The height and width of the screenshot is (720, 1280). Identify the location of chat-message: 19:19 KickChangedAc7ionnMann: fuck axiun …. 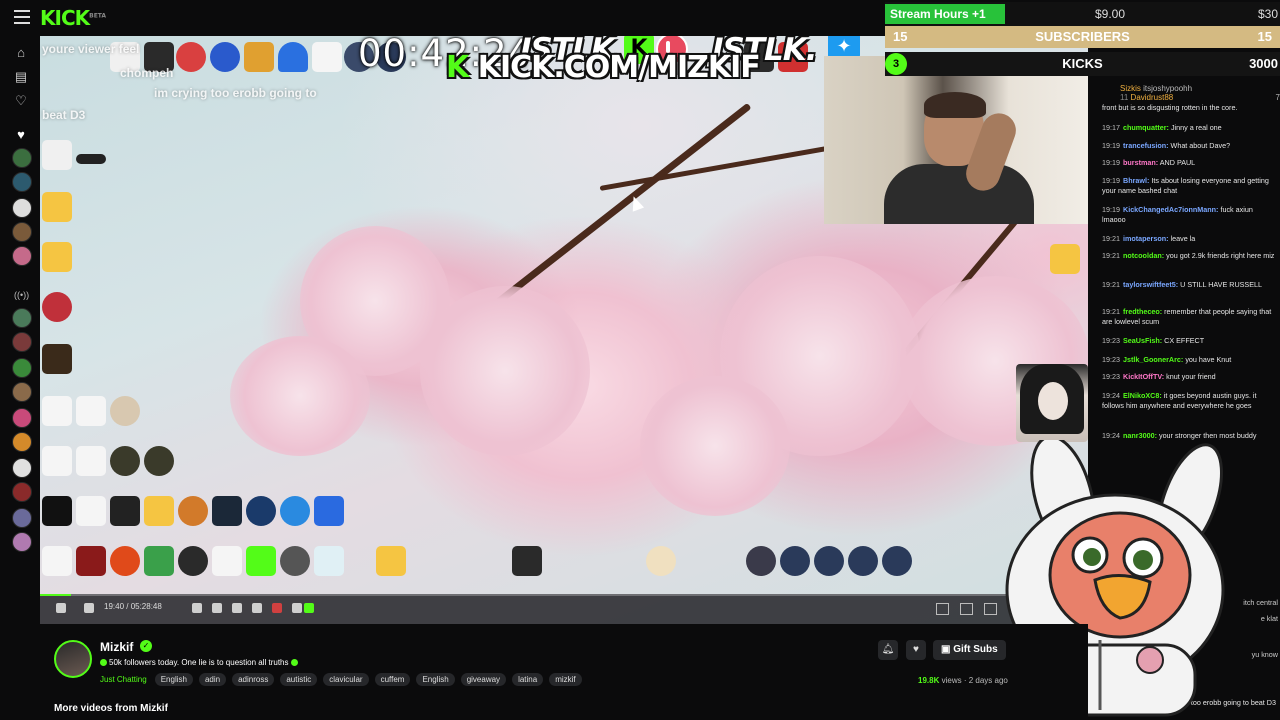
(1190, 215).